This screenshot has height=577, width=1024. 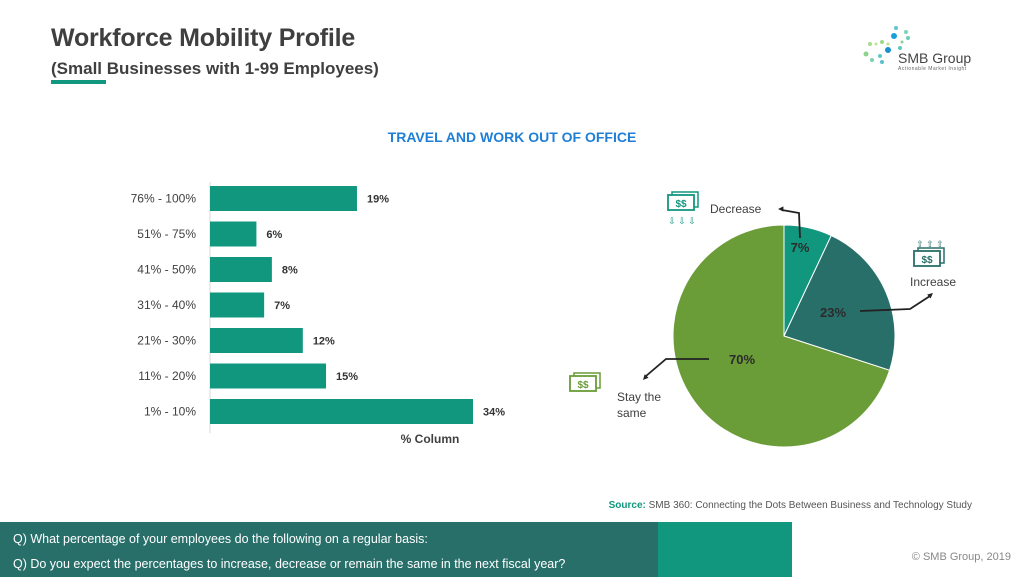 What do you see at coordinates (742, 359) in the screenshot?
I see `pie-value-label: 70%` at bounding box center [742, 359].